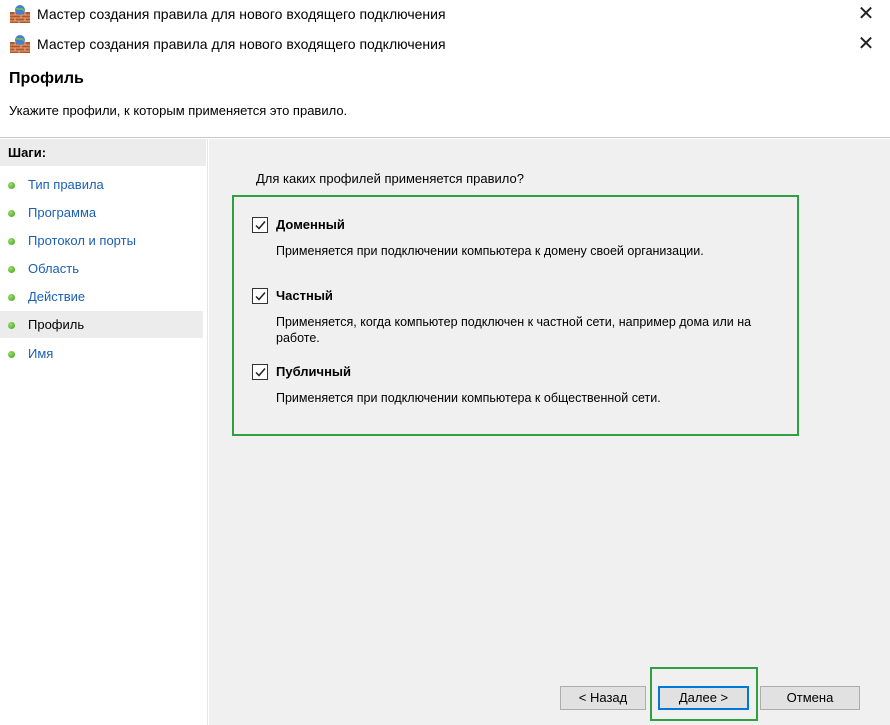  I want to click on public-checkbox, so click(260, 372).